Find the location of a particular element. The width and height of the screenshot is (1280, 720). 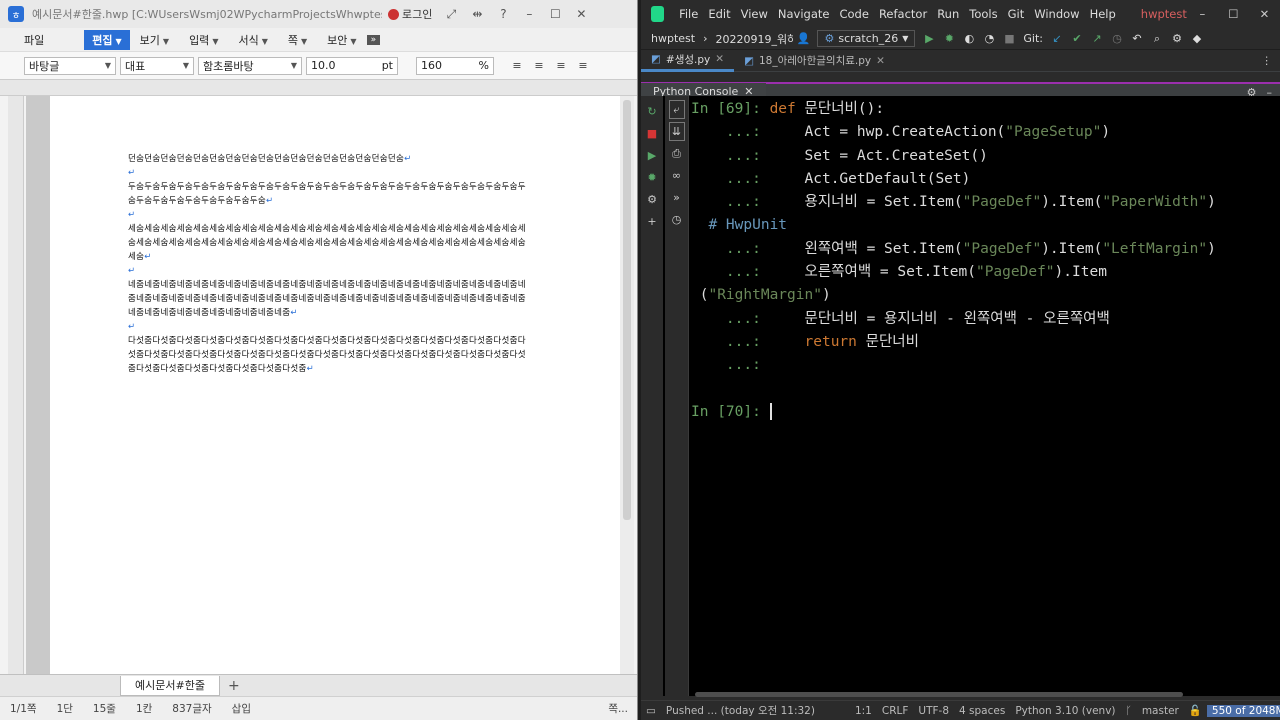

status-interpreter: Python 3.10 (venv) is located at coordinates (1065, 711).